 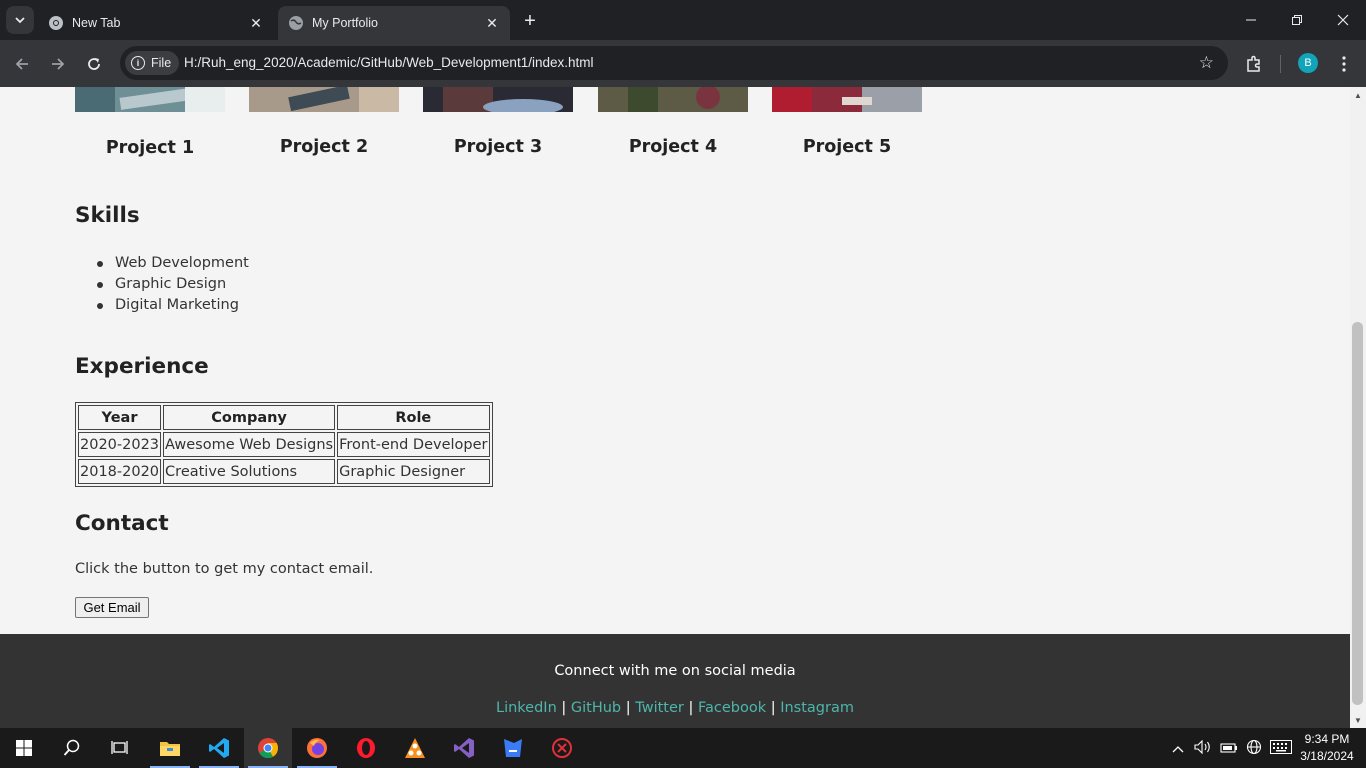 What do you see at coordinates (498, 147) in the screenshot?
I see `project-title: Project 3` at bounding box center [498, 147].